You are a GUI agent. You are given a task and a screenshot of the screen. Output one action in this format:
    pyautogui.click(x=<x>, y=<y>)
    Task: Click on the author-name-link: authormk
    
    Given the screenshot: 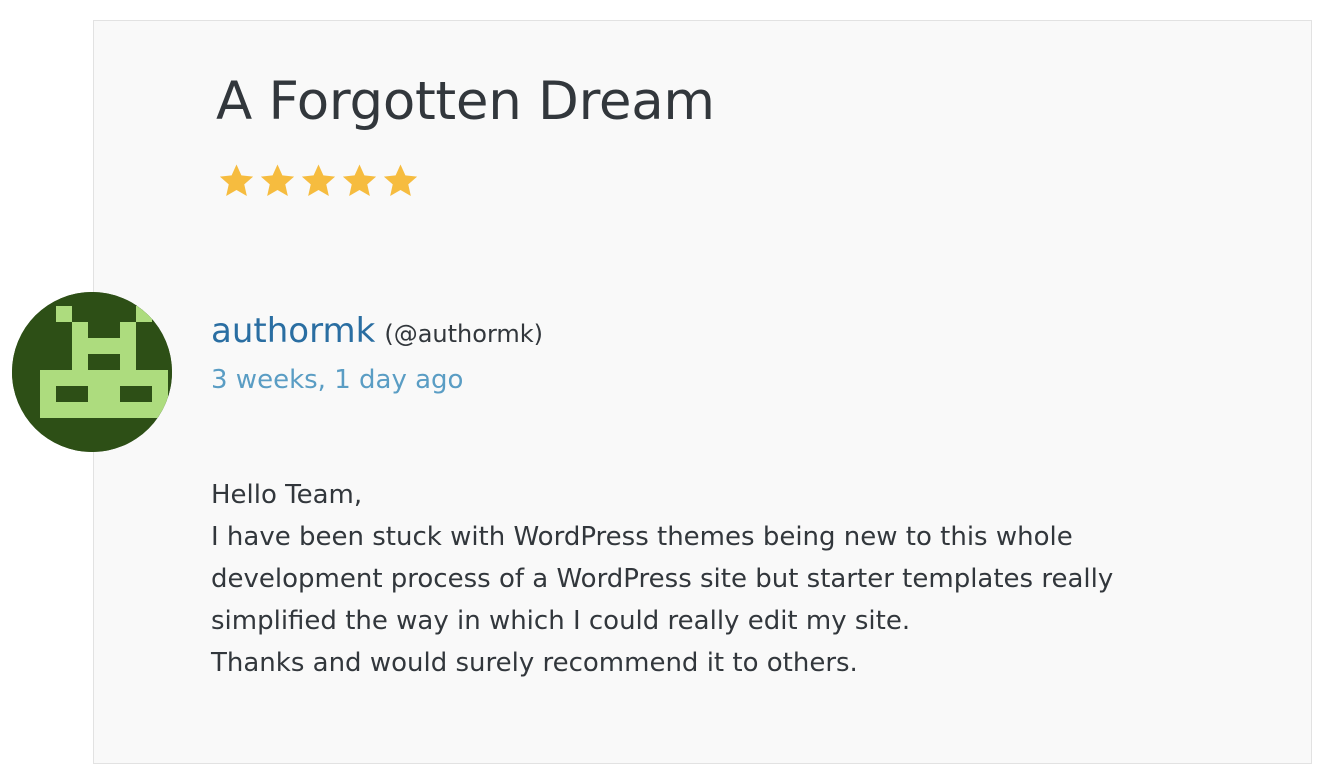 What is the action you would take?
    pyautogui.click(x=293, y=331)
    